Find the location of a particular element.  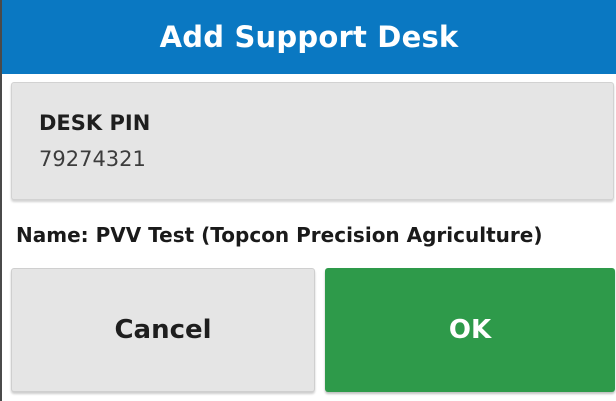

desk-pin-label: DESK PIN is located at coordinates (95, 123).